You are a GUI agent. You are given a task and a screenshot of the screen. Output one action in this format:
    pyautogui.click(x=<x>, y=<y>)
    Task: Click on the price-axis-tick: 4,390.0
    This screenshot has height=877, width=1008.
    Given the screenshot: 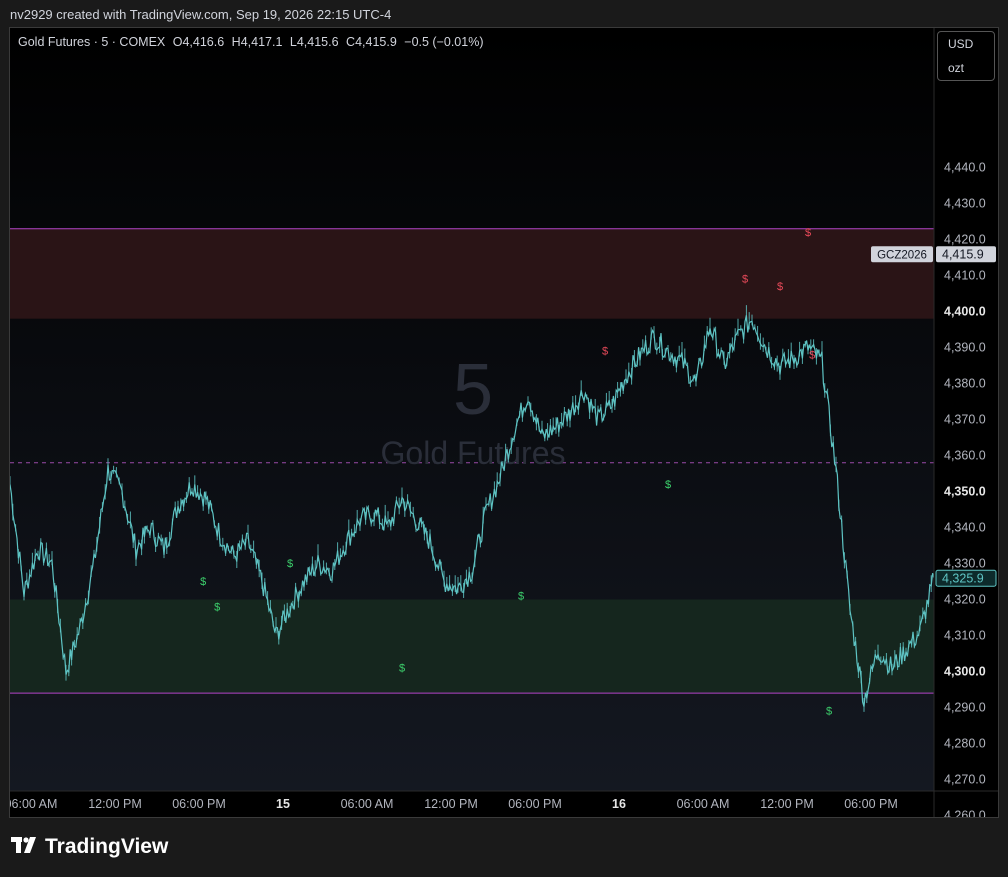 What is the action you would take?
    pyautogui.click(x=965, y=348)
    